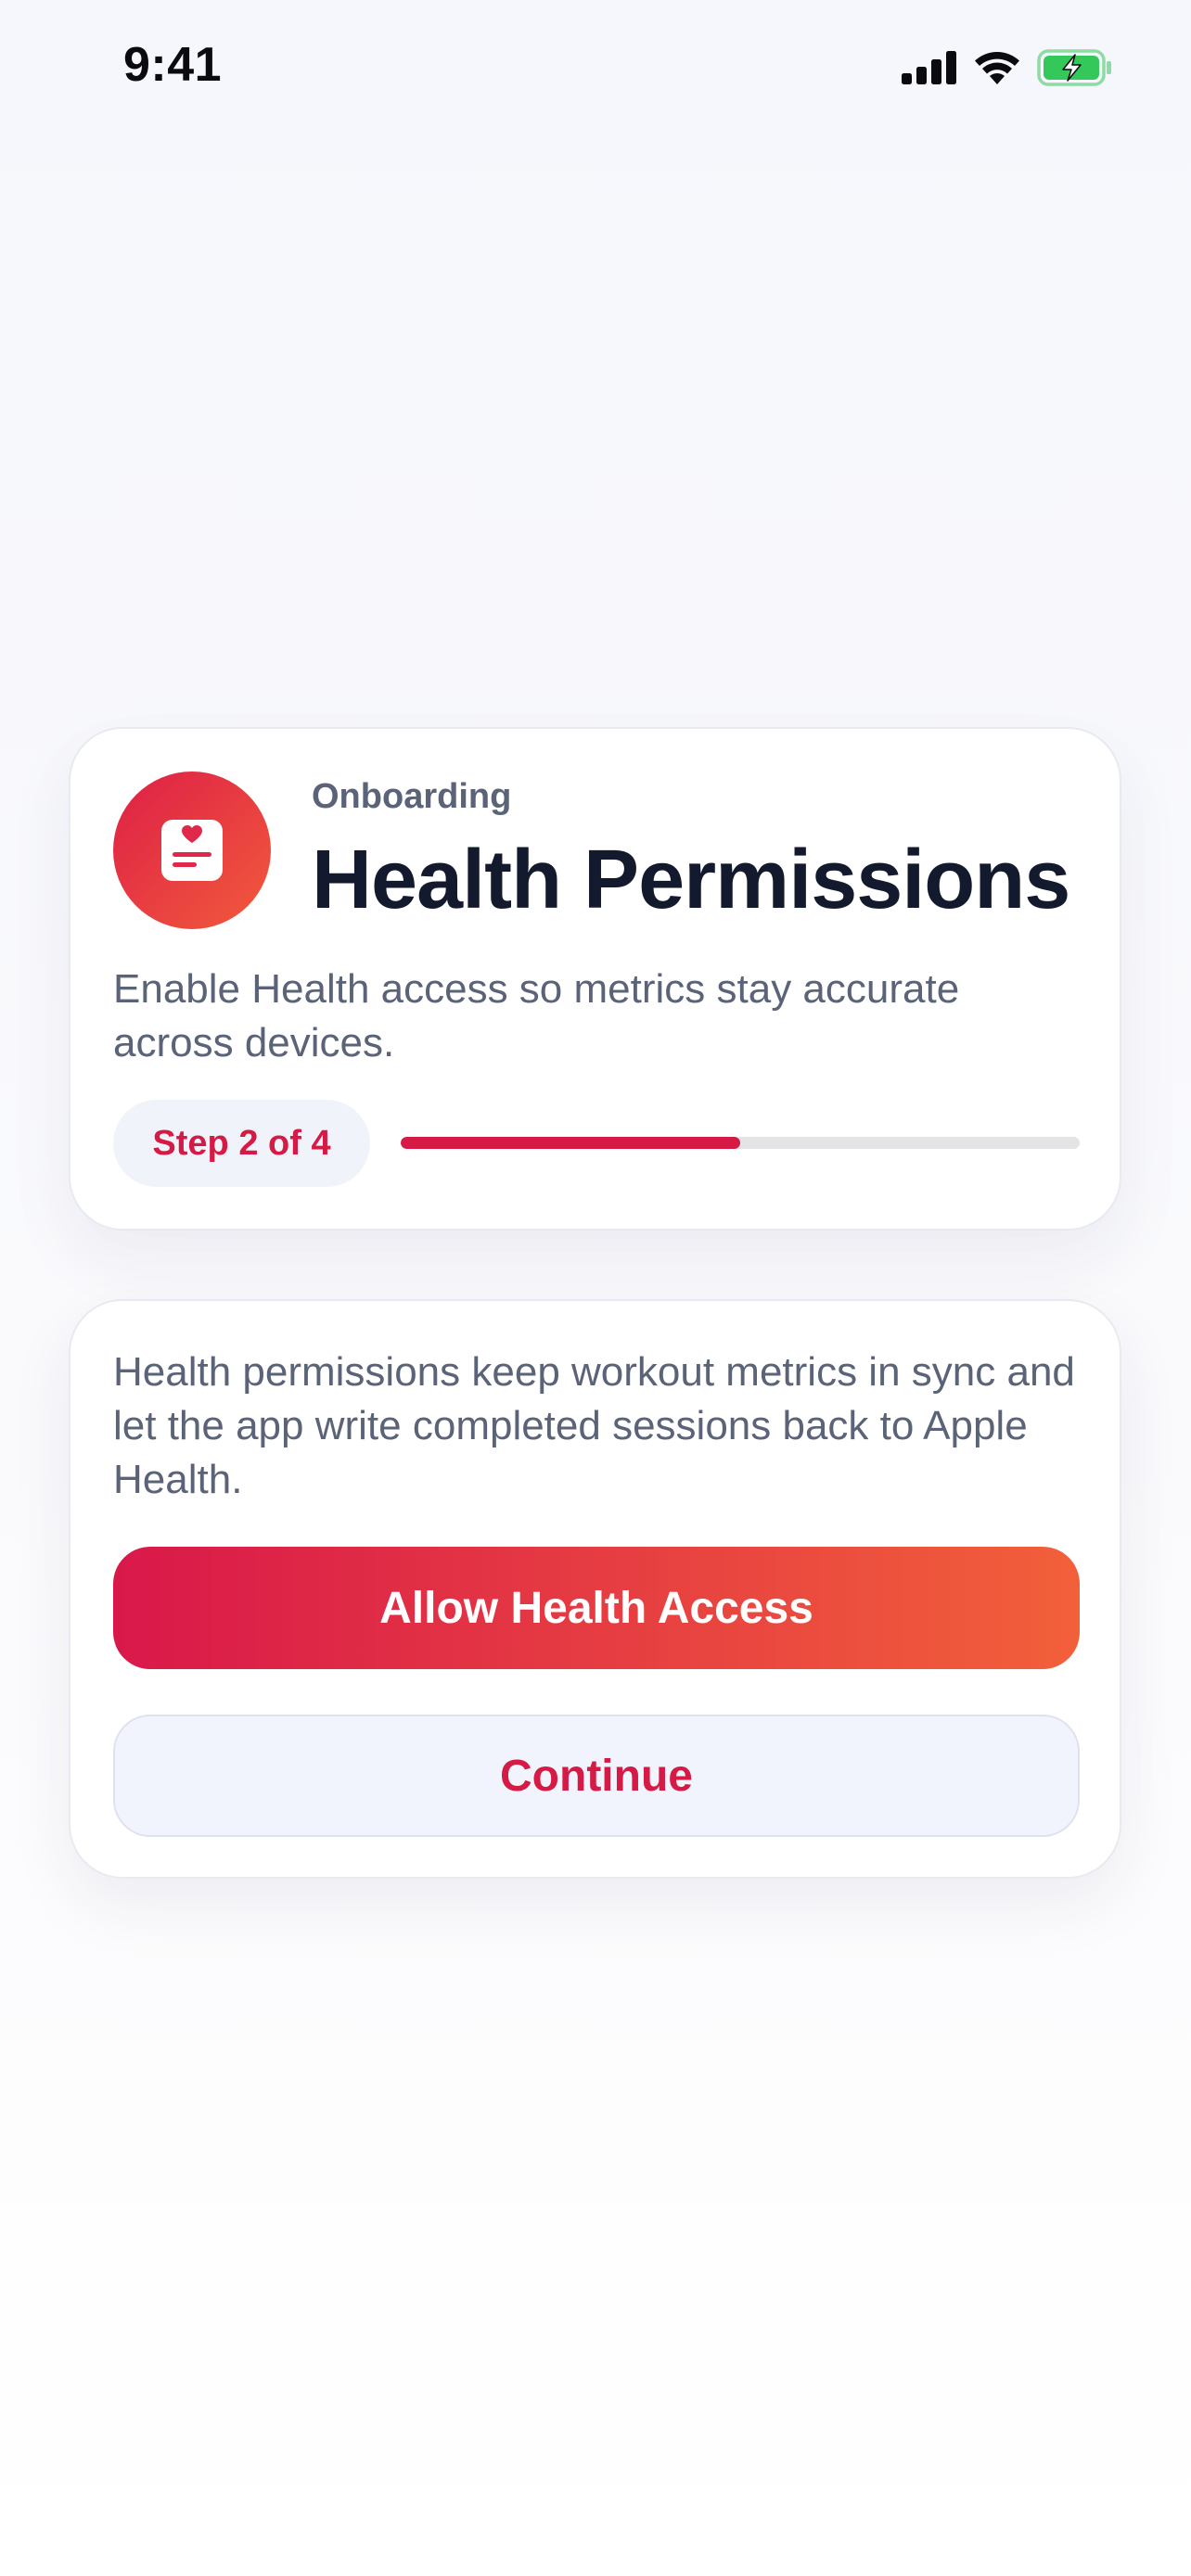  What do you see at coordinates (192, 850) in the screenshot?
I see `health-record-icon` at bounding box center [192, 850].